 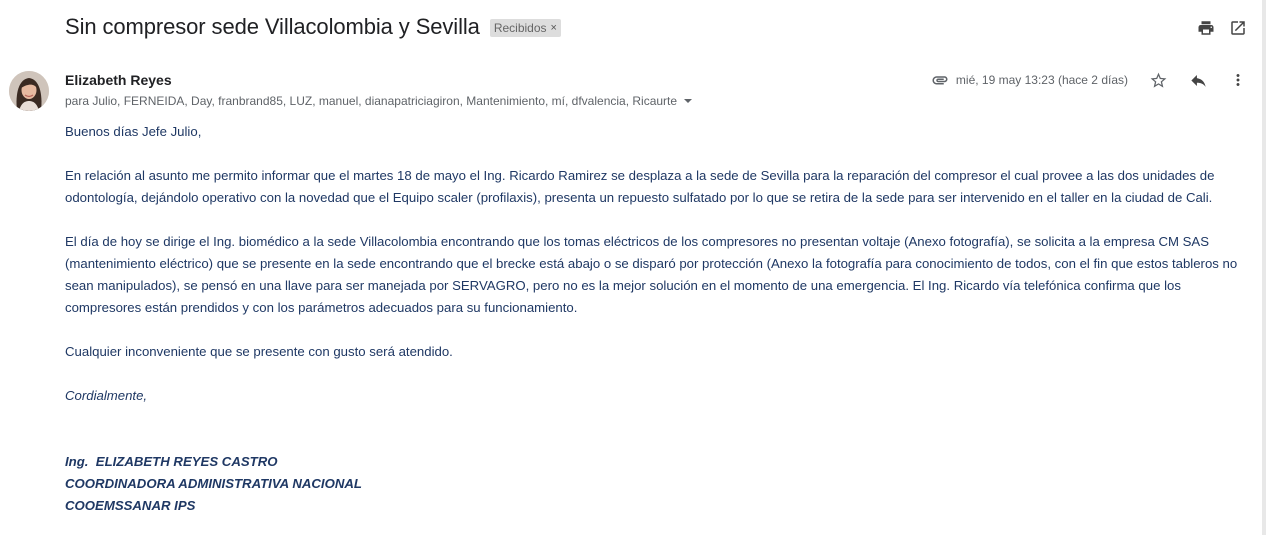 What do you see at coordinates (1264, 267) in the screenshot?
I see `scrollbar-track` at bounding box center [1264, 267].